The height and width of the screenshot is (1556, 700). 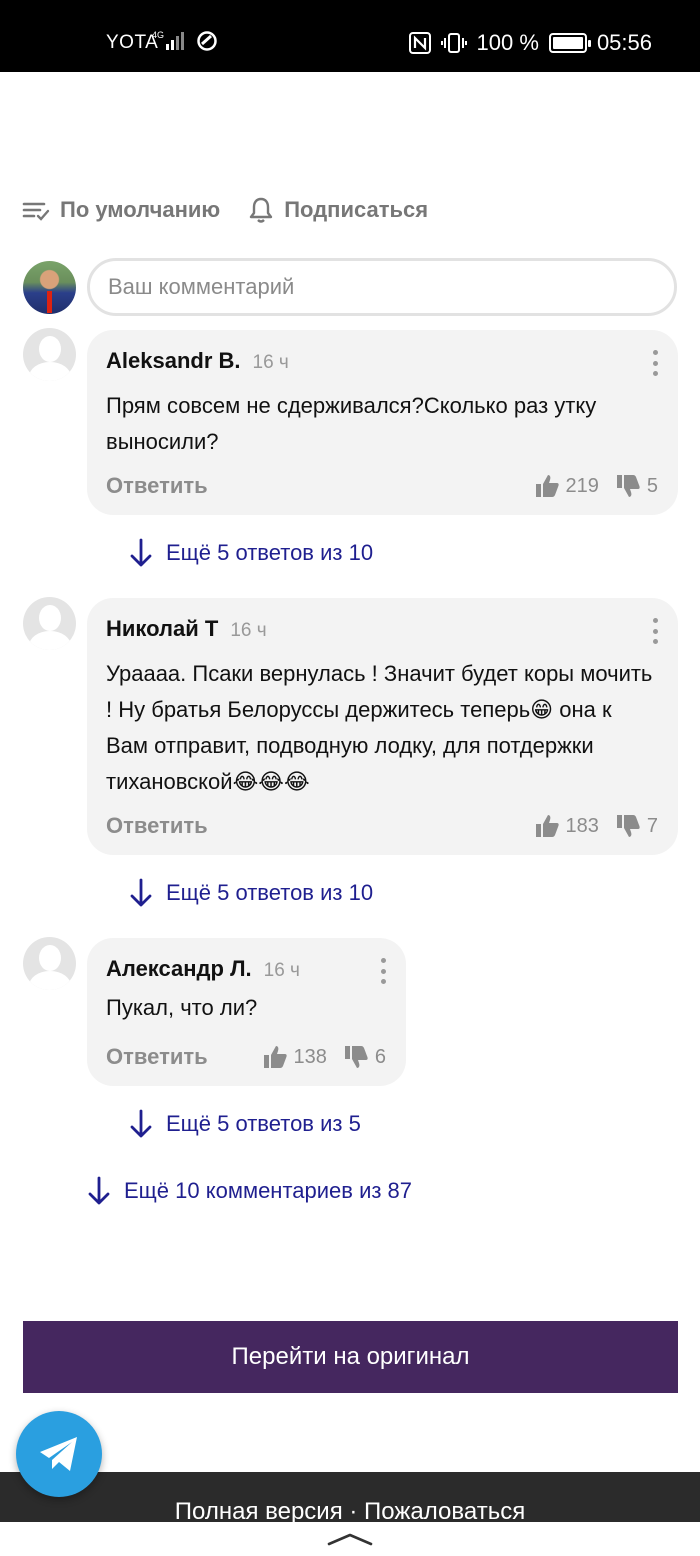 I want to click on subscribe-button: Подписаться, so click(x=338, y=210).